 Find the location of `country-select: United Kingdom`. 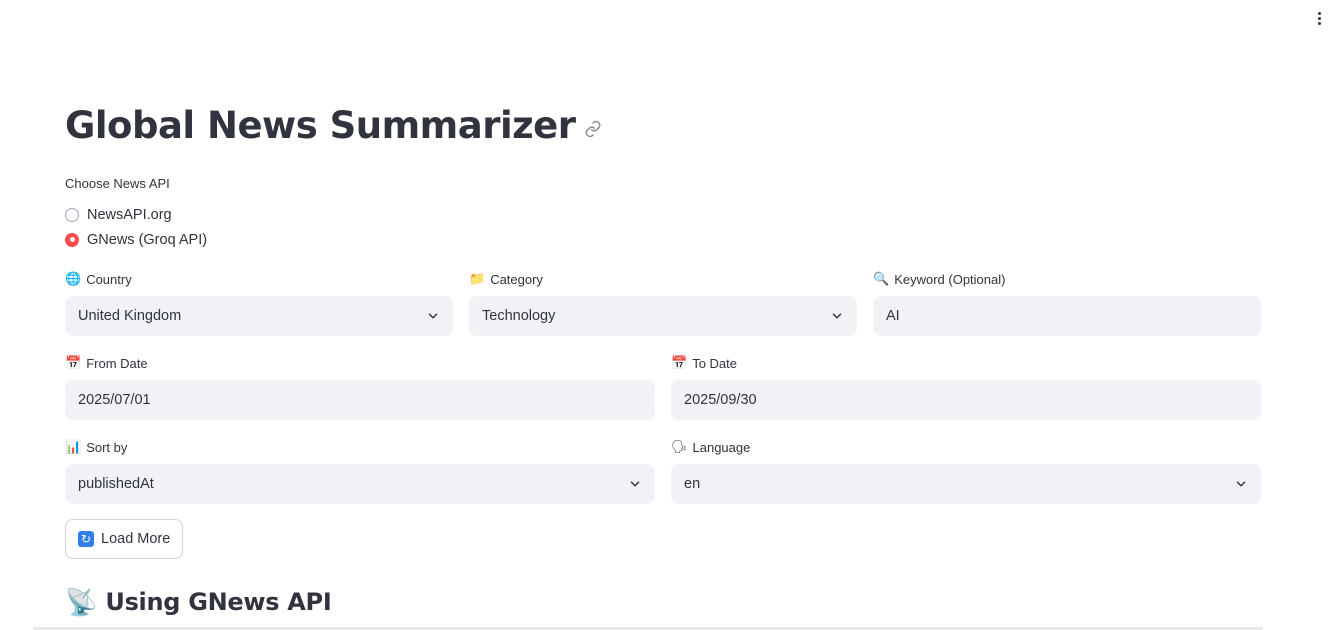

country-select: United Kingdom is located at coordinates (259, 316).